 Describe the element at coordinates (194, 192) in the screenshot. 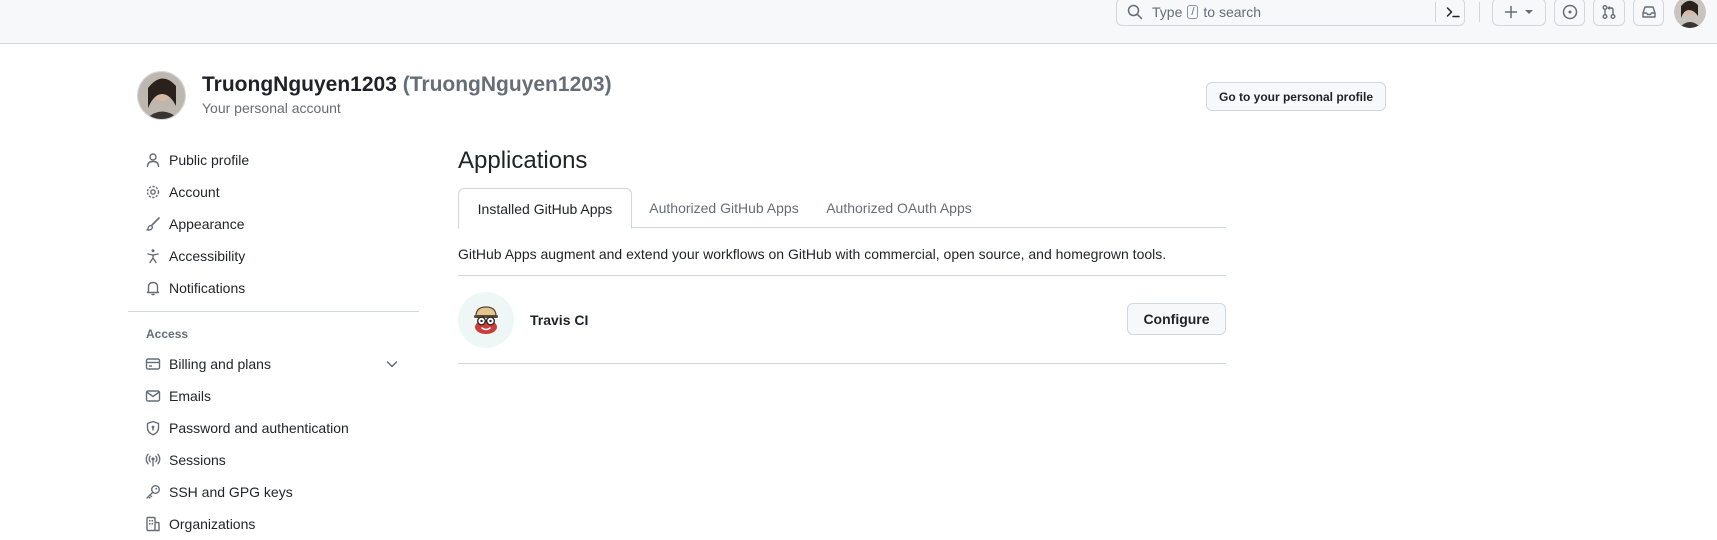

I see `sidebar-item-label: Account` at that location.